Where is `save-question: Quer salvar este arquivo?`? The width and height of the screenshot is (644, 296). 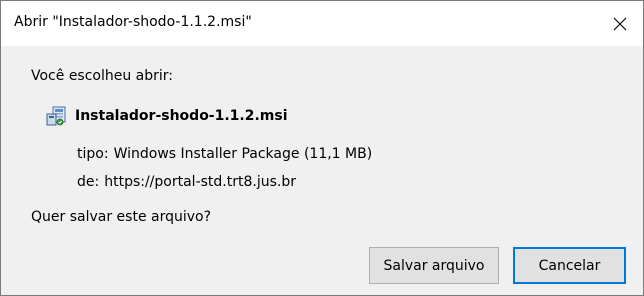
save-question: Quer salvar este arquivo? is located at coordinates (121, 217).